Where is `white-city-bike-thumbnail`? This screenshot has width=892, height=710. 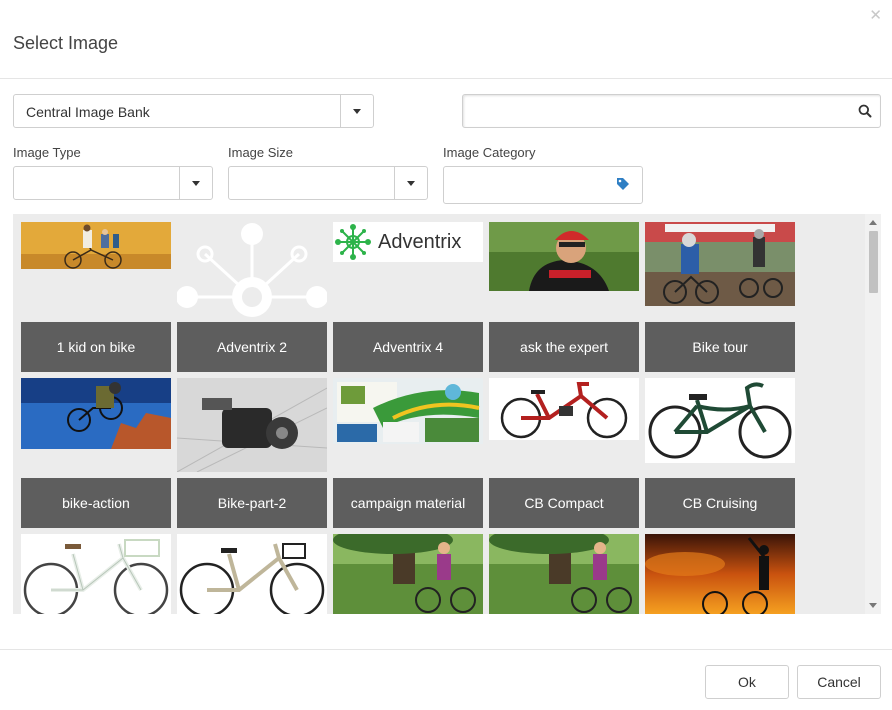 white-city-bike-thumbnail is located at coordinates (96, 574).